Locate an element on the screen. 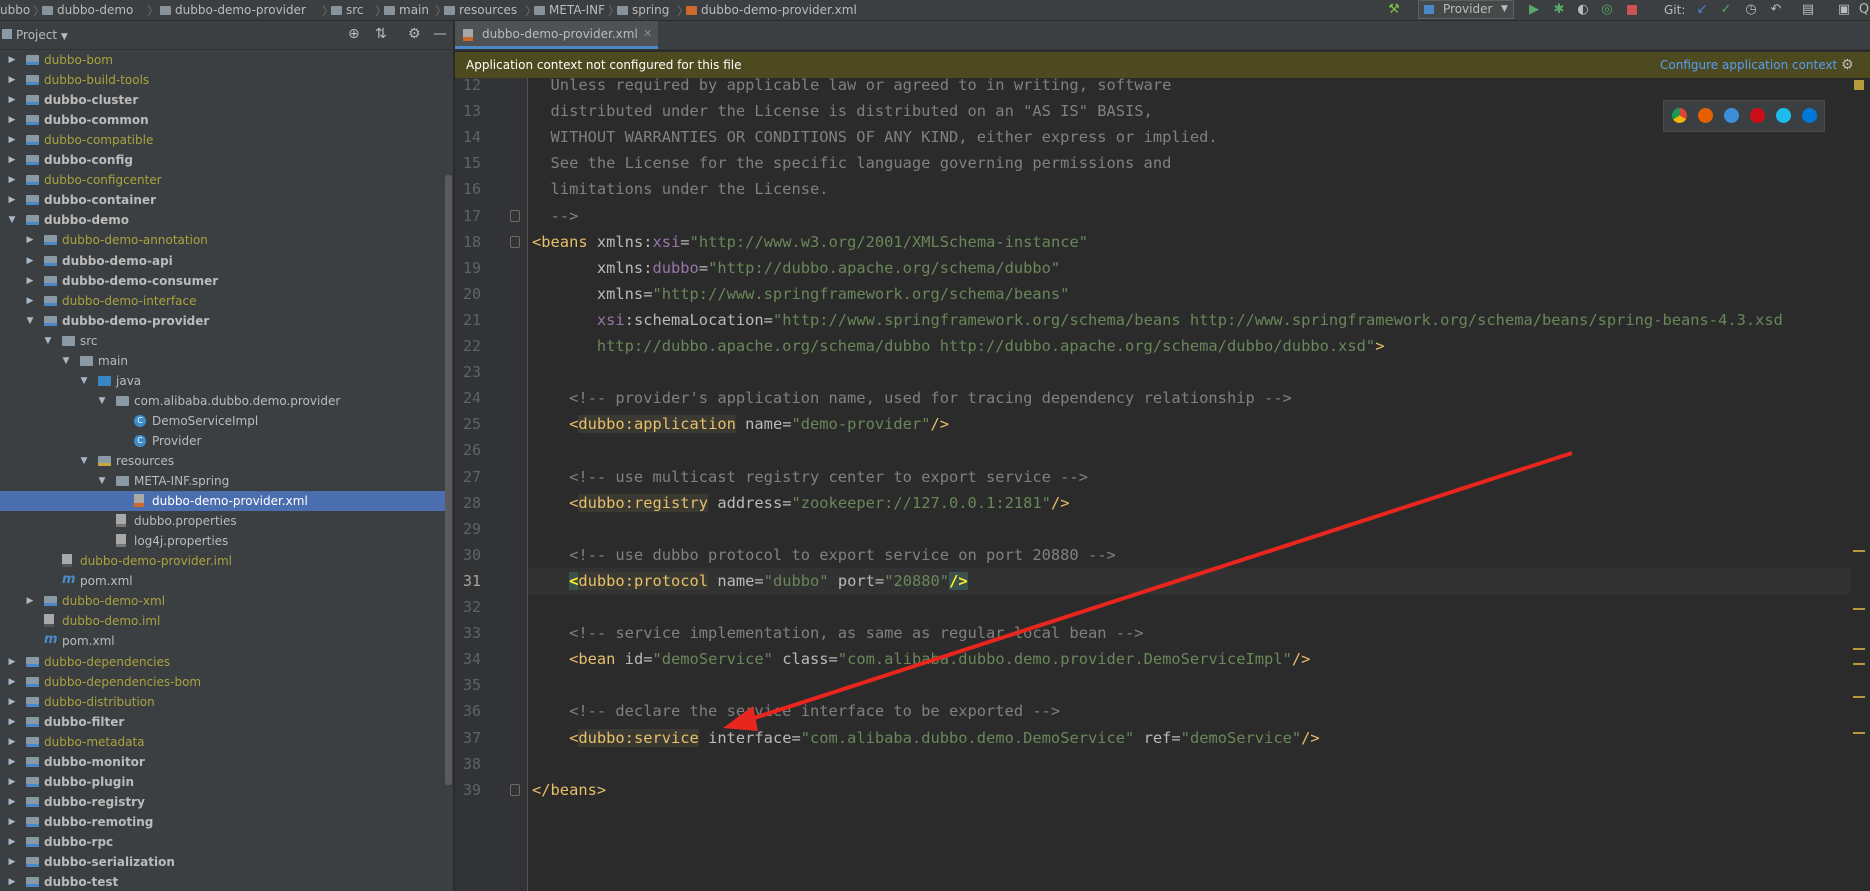  annotation-arrow-shaft is located at coordinates (1160, 586).